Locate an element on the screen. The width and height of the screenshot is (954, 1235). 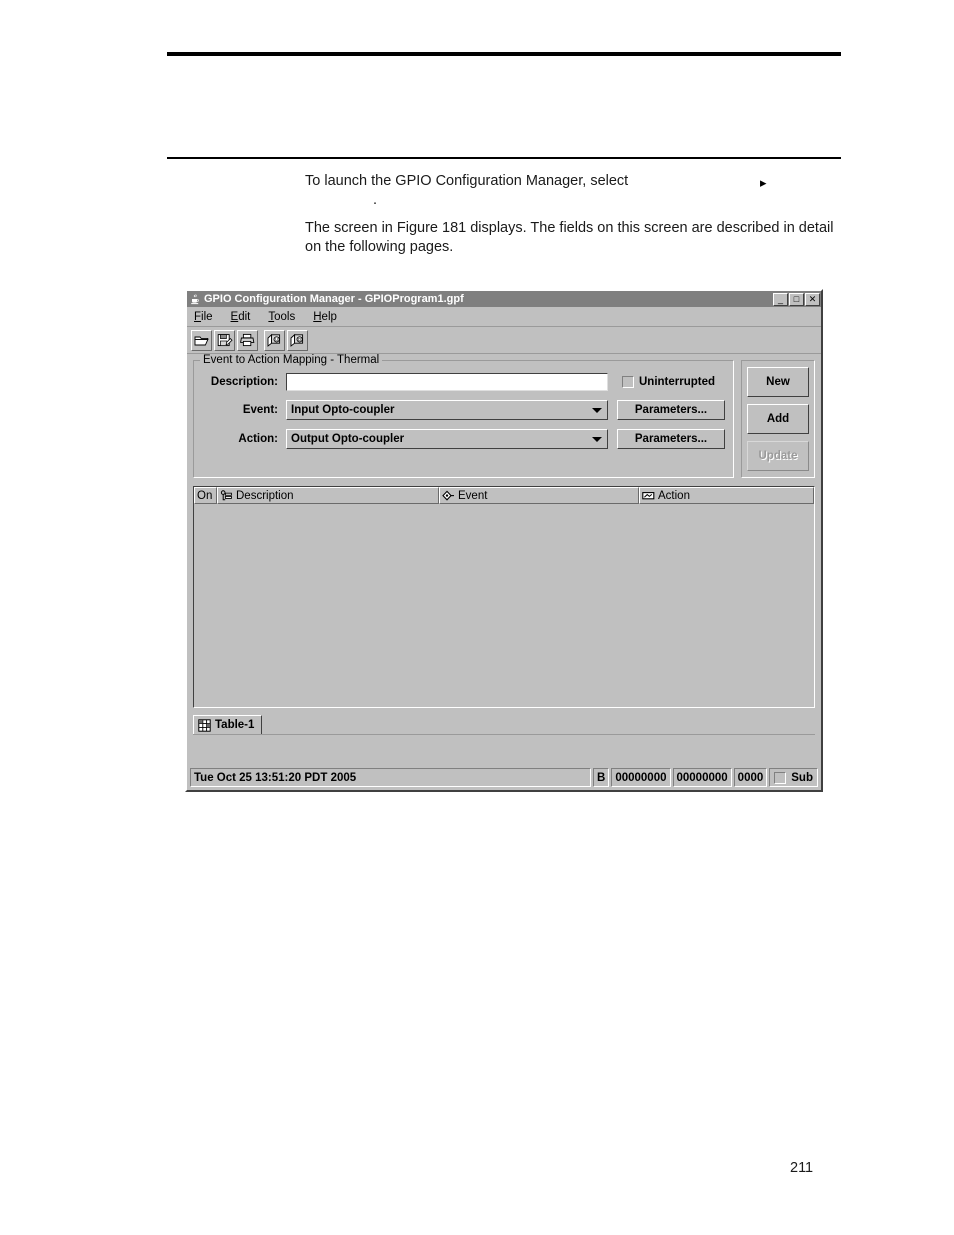
download-icon: D is located at coordinates (297, 340).